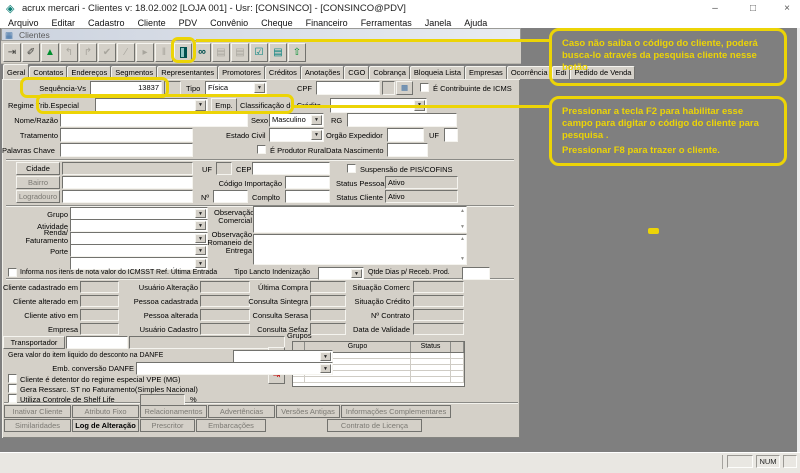 The image size is (800, 473). Describe the element at coordinates (50, 52) in the screenshot. I see `post-icon: ▲` at that location.